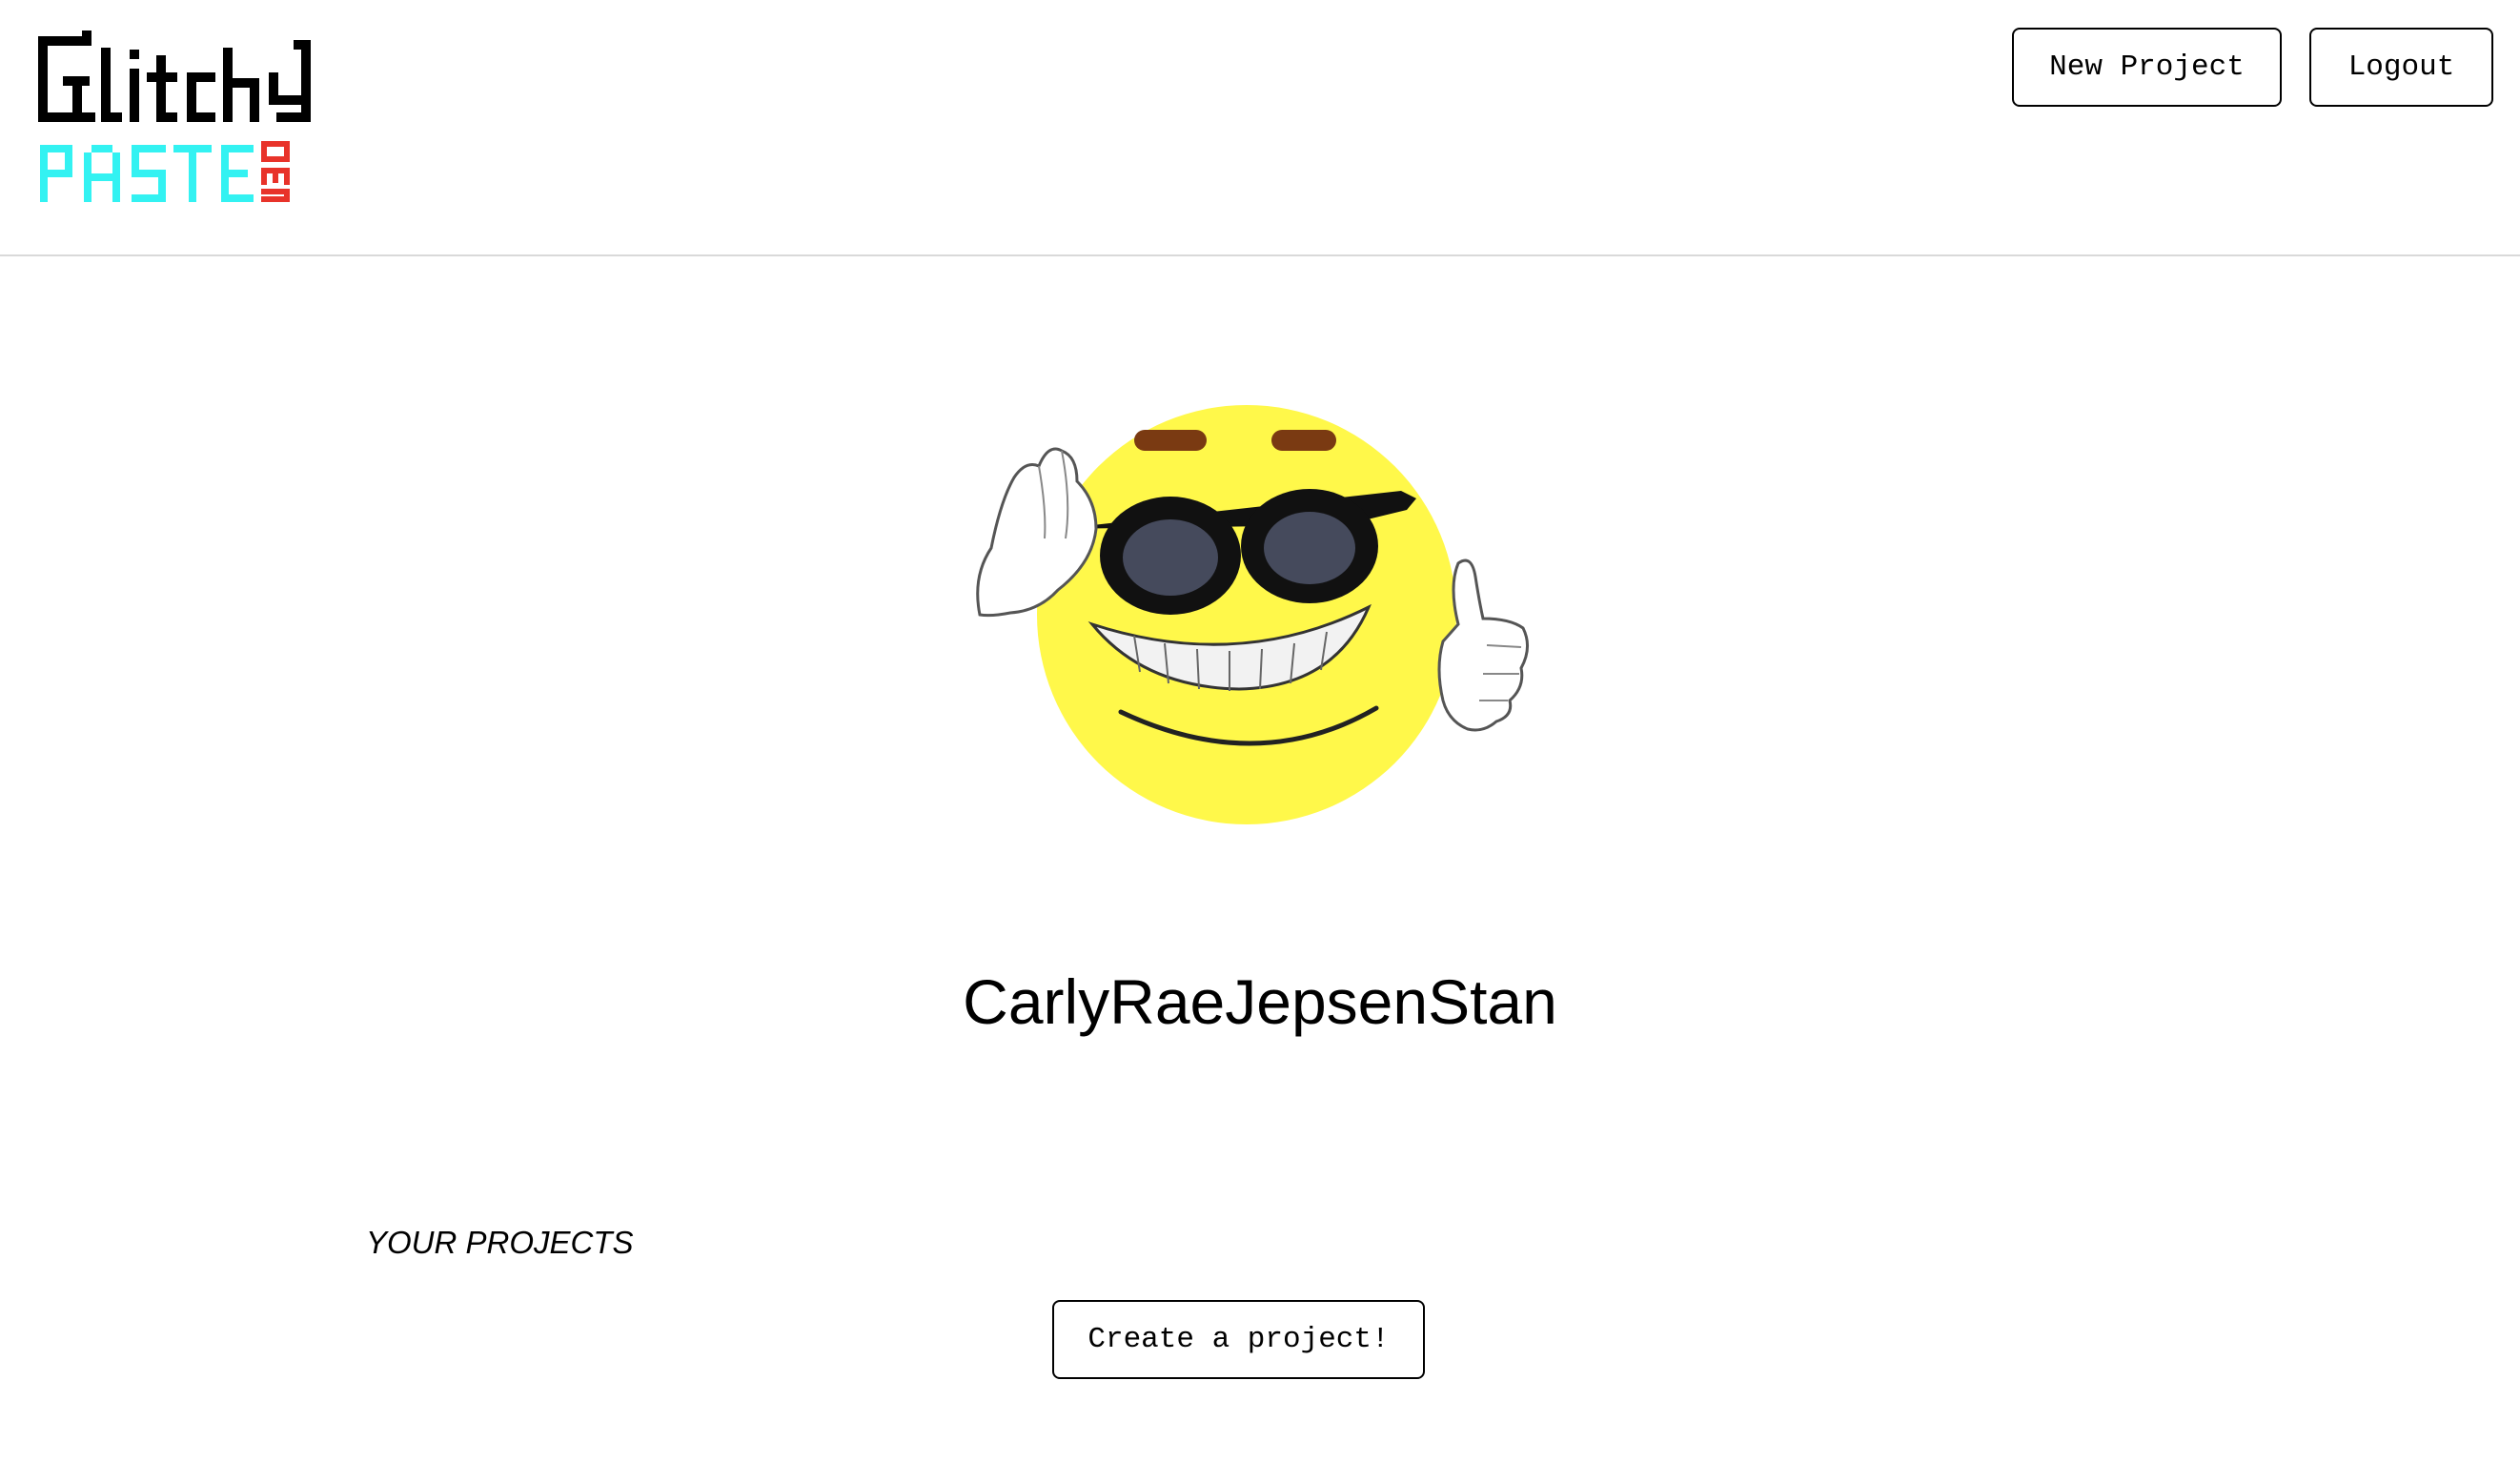 The image size is (2520, 1462). What do you see at coordinates (1260, 1001) in the screenshot?
I see `profile-username: CarlyRaeJepsenStan` at bounding box center [1260, 1001].